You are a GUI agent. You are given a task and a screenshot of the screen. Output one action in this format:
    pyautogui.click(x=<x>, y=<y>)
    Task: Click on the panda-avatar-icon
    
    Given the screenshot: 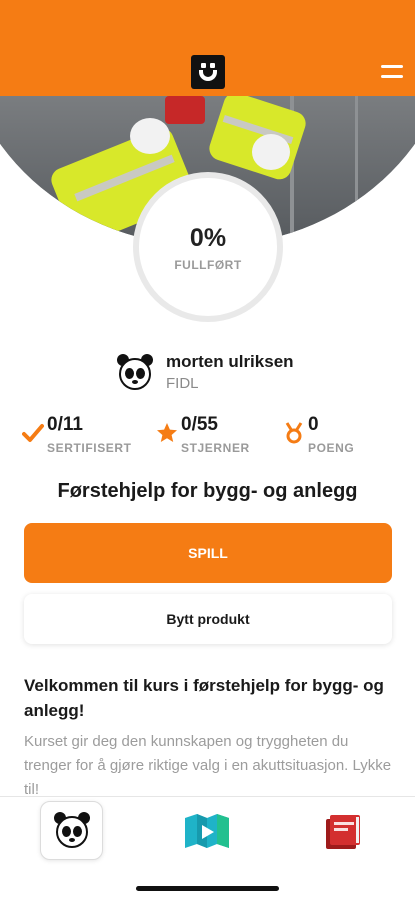 What is the action you would take?
    pyautogui.click(x=135, y=373)
    